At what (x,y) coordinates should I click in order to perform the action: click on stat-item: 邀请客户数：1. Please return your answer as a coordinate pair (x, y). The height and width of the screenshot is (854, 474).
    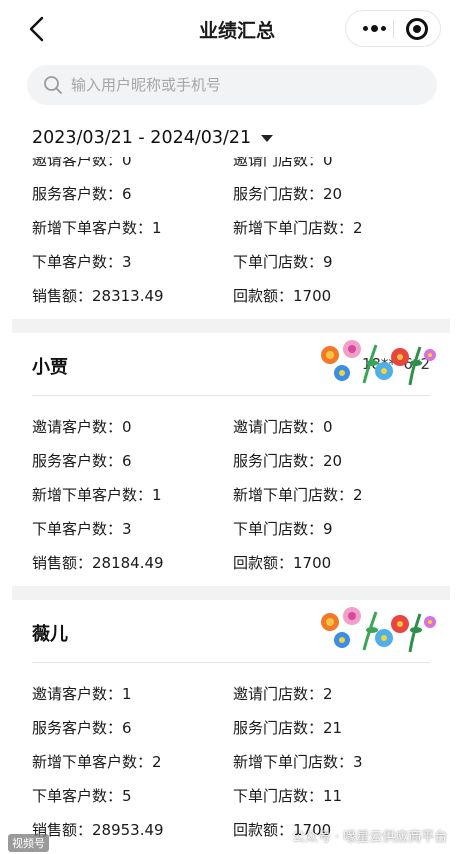
    Looking at the image, I should click on (82, 694).